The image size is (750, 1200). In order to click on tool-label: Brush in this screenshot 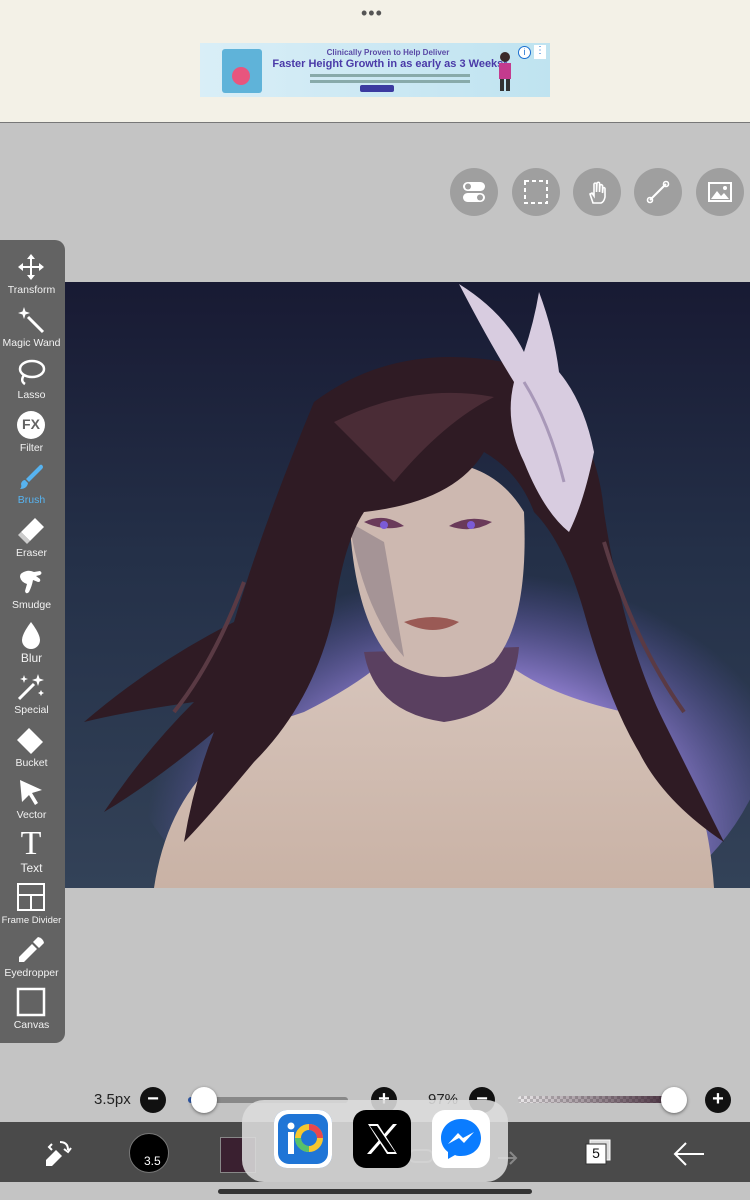, I will do `click(31, 500)`.